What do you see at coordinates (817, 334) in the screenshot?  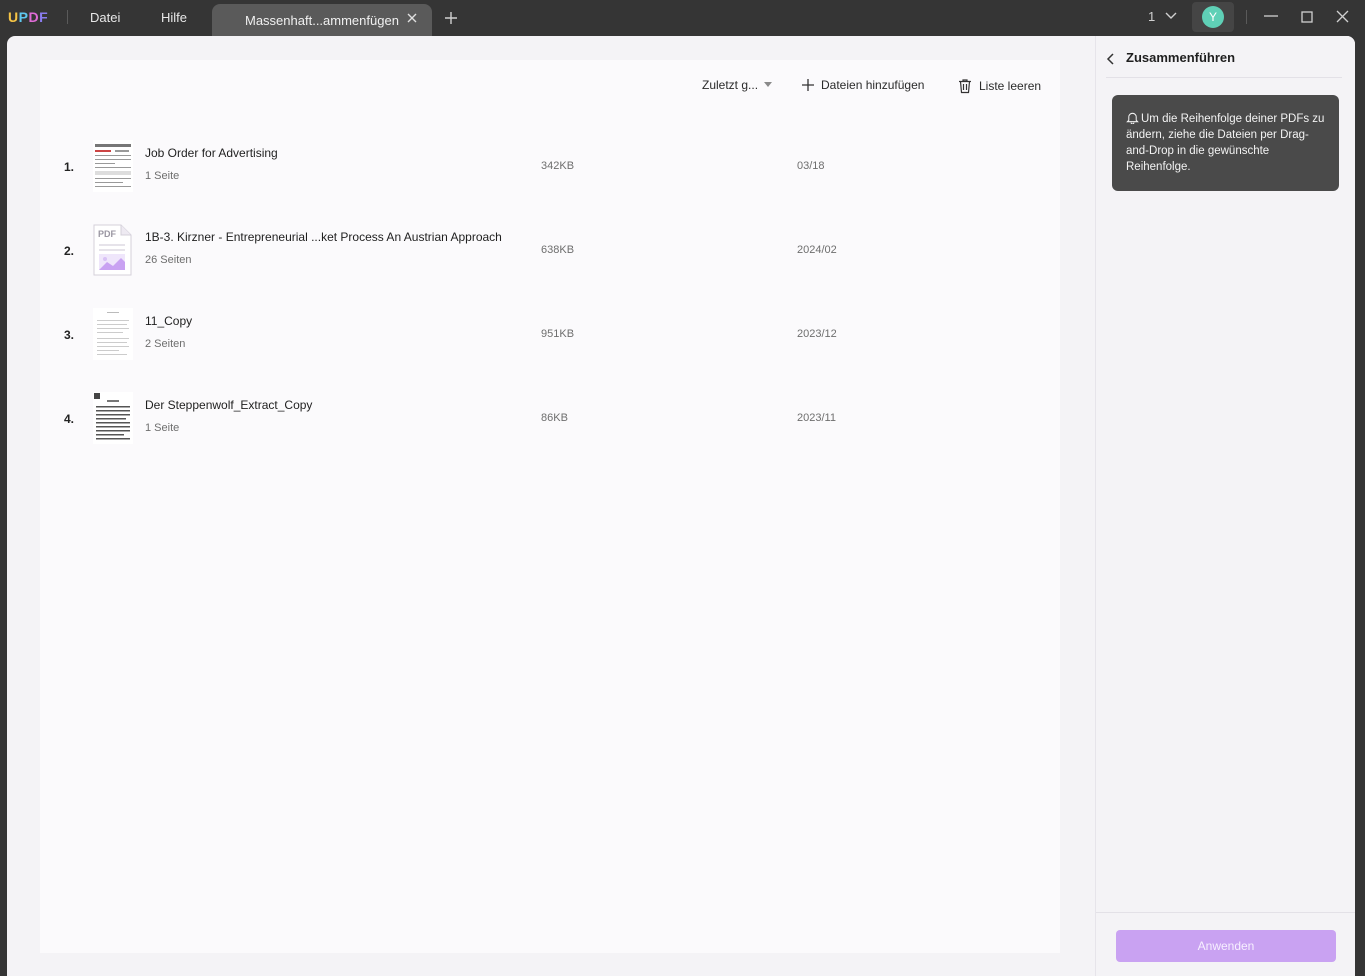 I see `file-date: 2023/12` at bounding box center [817, 334].